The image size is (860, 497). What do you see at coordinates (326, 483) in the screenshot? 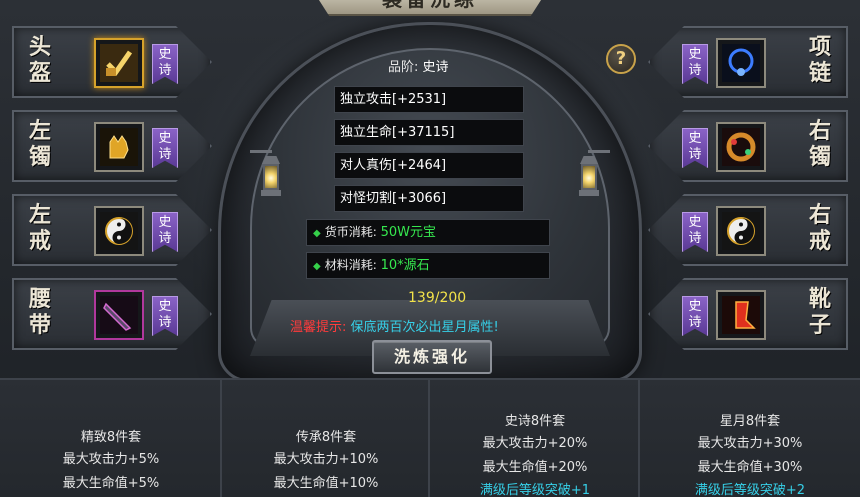
I see `set-line: 最大生命值+10%` at bounding box center [326, 483].